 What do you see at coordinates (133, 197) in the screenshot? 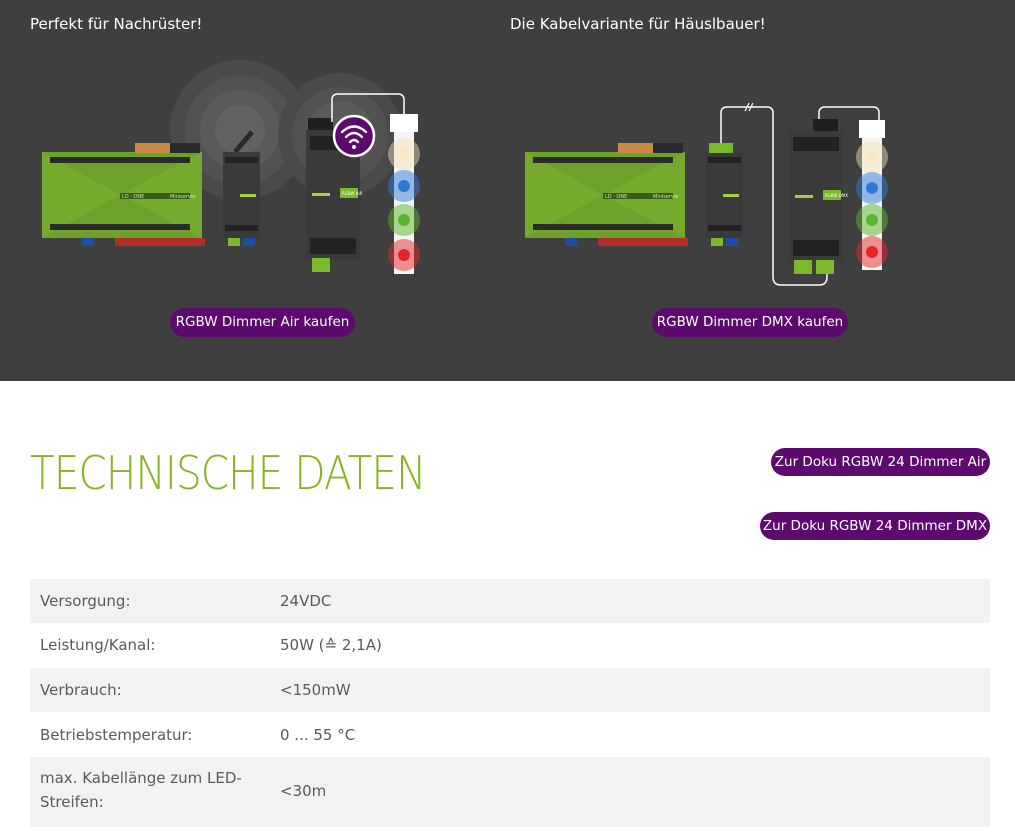
I see `miniserver-label-air: LD · ONE` at bounding box center [133, 197].